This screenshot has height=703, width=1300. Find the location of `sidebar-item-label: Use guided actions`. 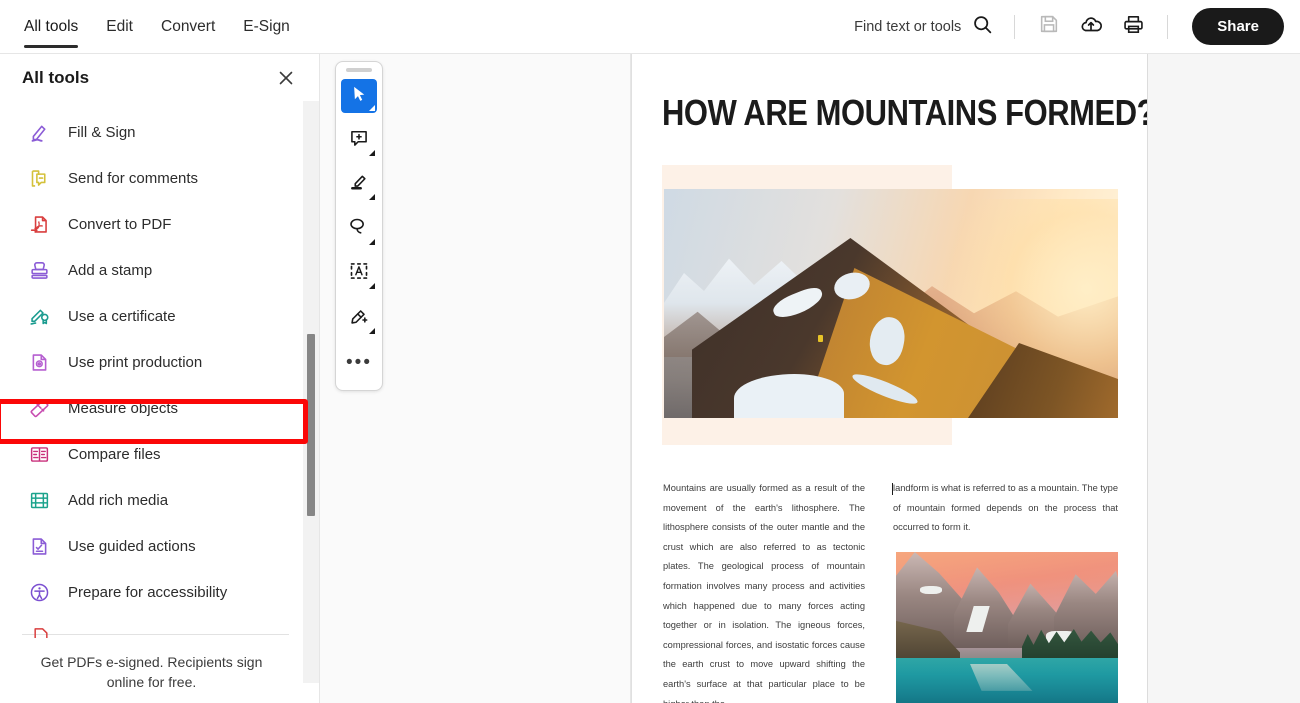

sidebar-item-label: Use guided actions is located at coordinates (132, 546).